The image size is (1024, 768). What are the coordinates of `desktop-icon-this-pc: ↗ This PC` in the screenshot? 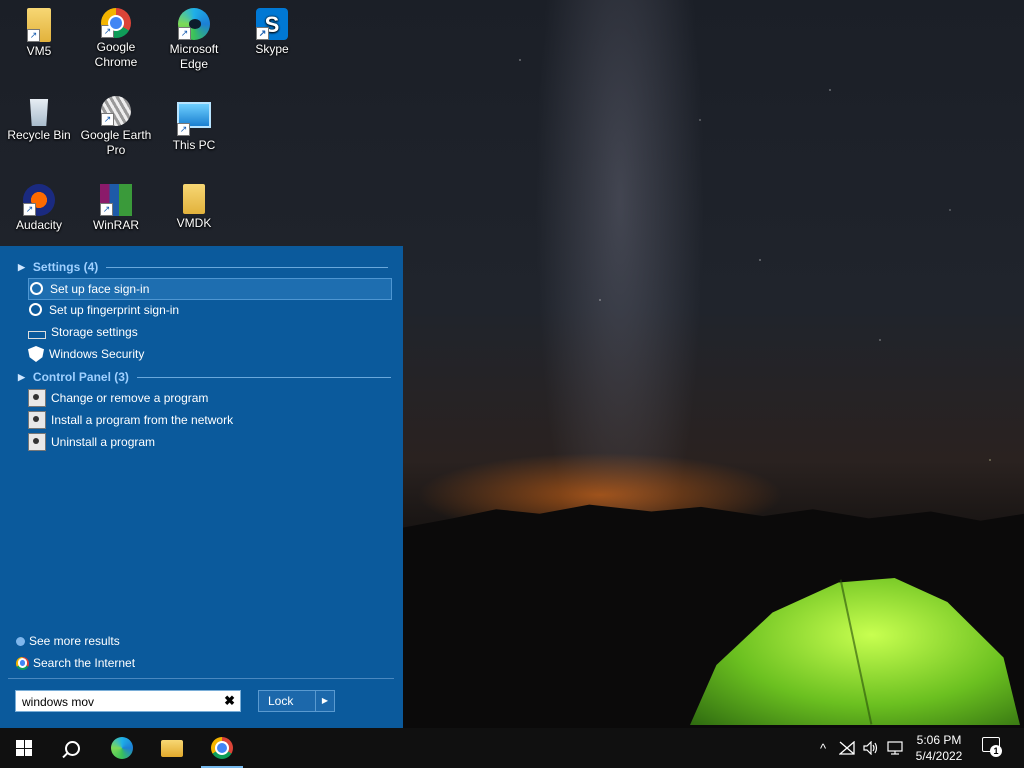 It's located at (194, 124).